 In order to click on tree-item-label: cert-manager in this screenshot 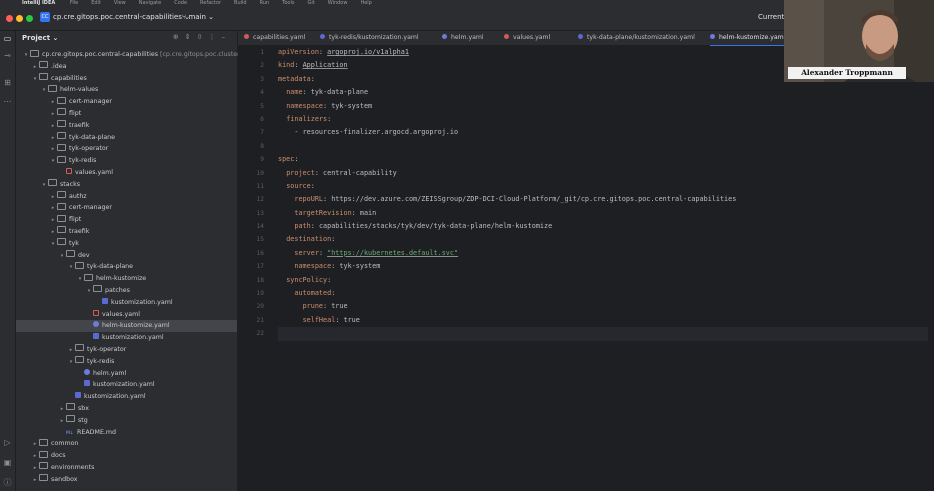, I will do `click(90, 102)`.